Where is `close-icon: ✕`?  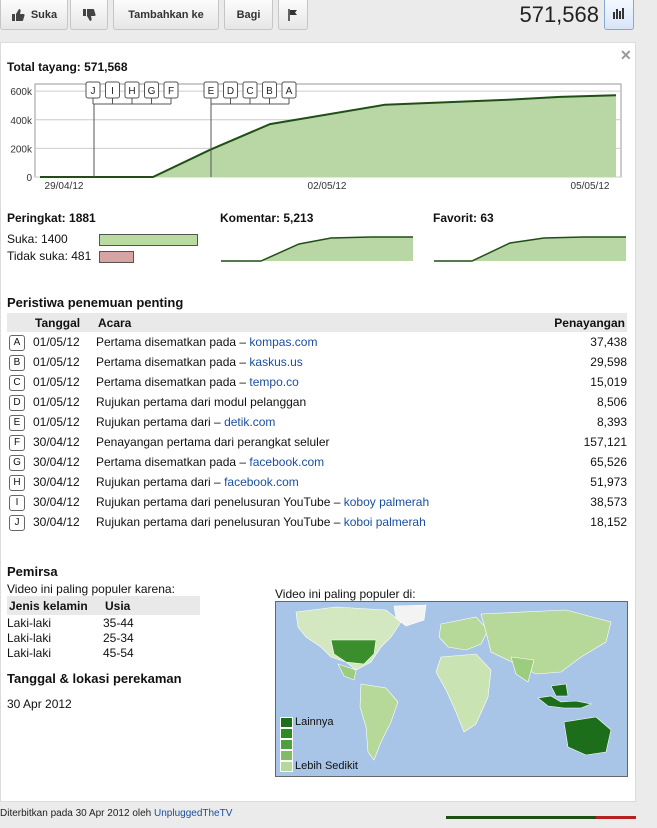
close-icon: ✕ is located at coordinates (626, 55).